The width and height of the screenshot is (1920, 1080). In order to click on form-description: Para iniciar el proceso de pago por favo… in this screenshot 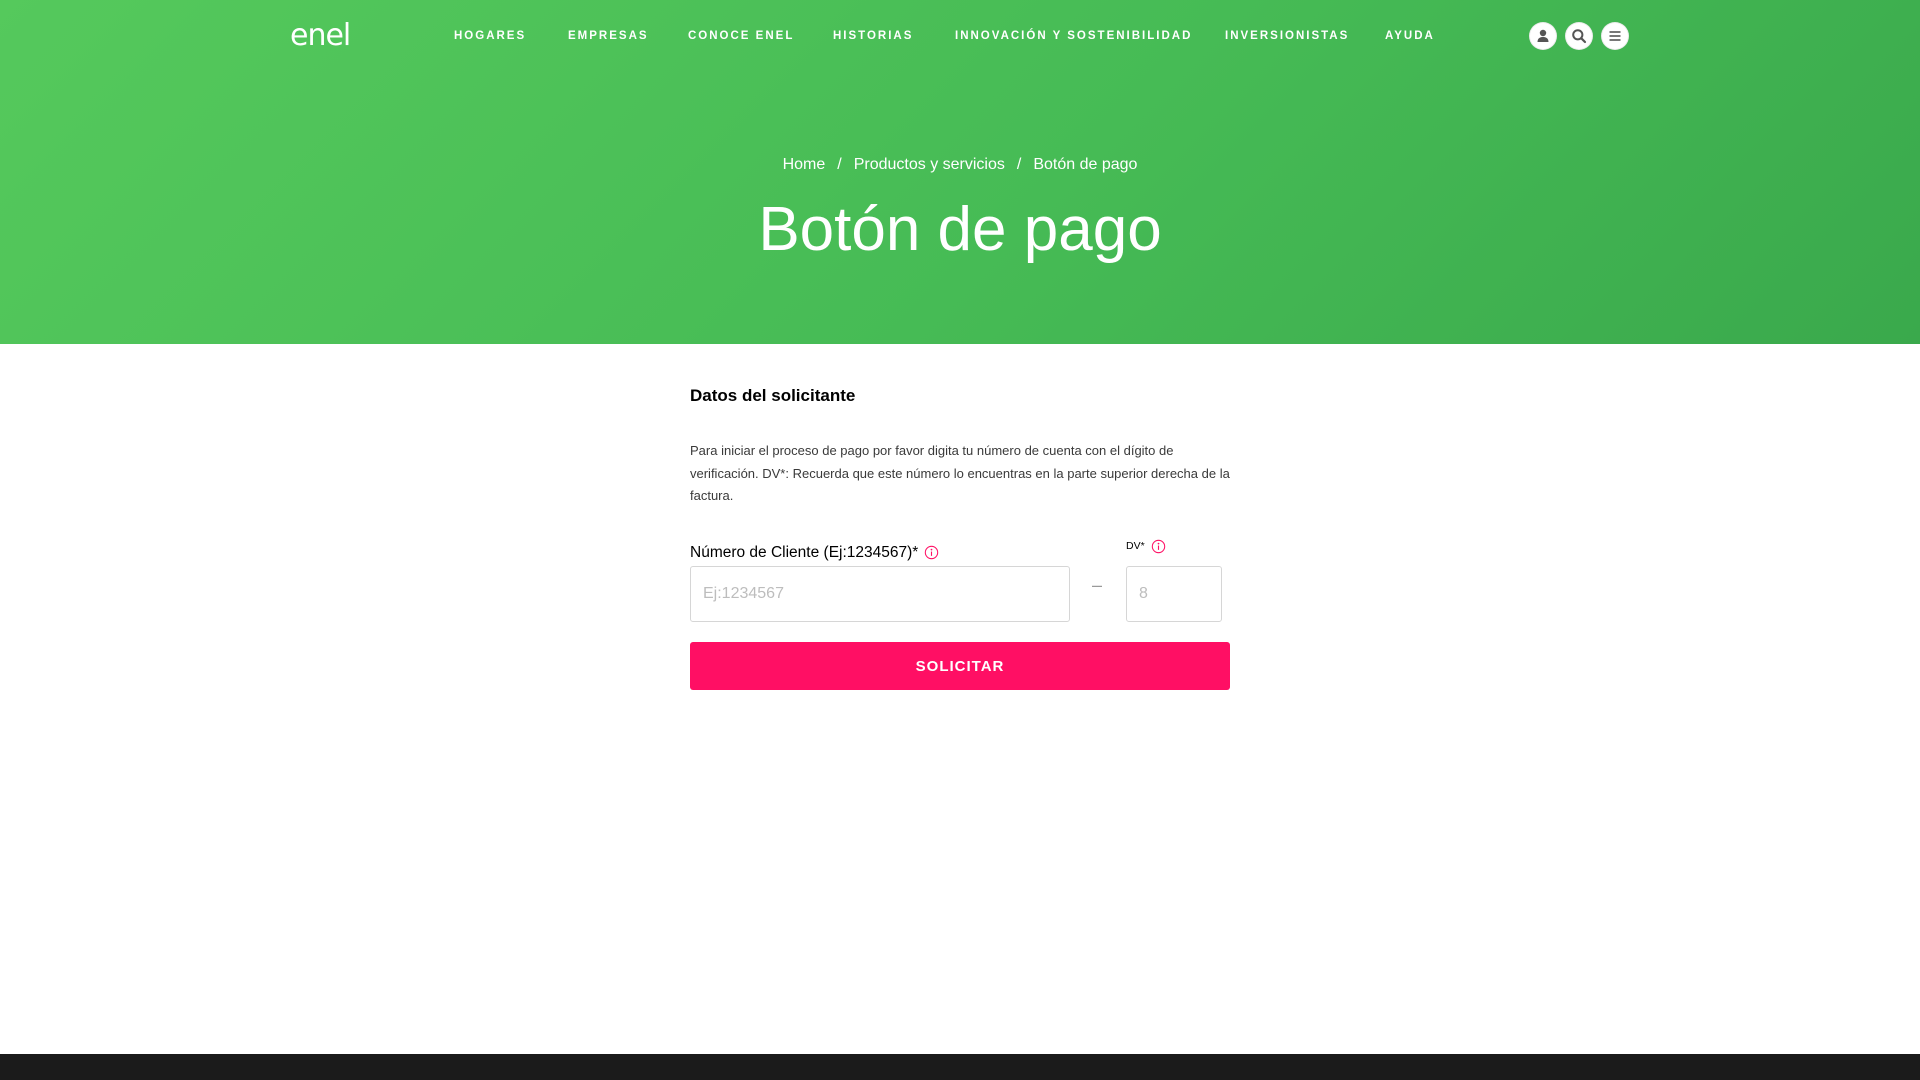, I will do `click(960, 473)`.